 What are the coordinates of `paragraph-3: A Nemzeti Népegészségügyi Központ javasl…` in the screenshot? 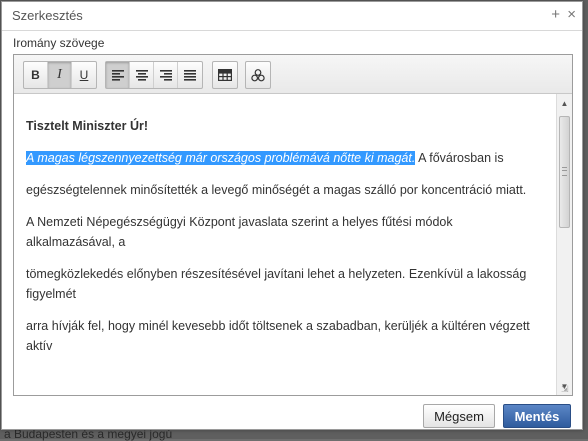 It's located at (239, 232).